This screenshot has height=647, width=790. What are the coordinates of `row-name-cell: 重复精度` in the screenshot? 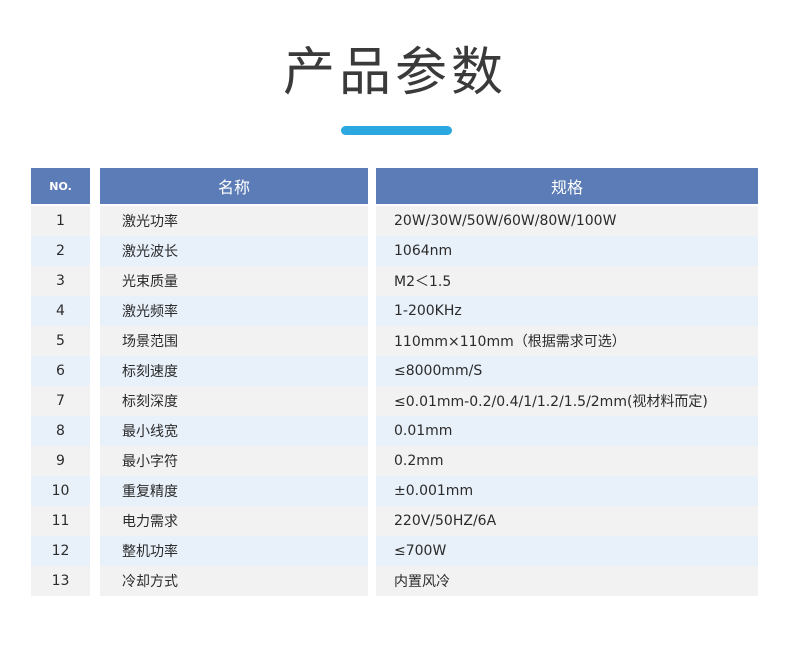 It's located at (234, 491).